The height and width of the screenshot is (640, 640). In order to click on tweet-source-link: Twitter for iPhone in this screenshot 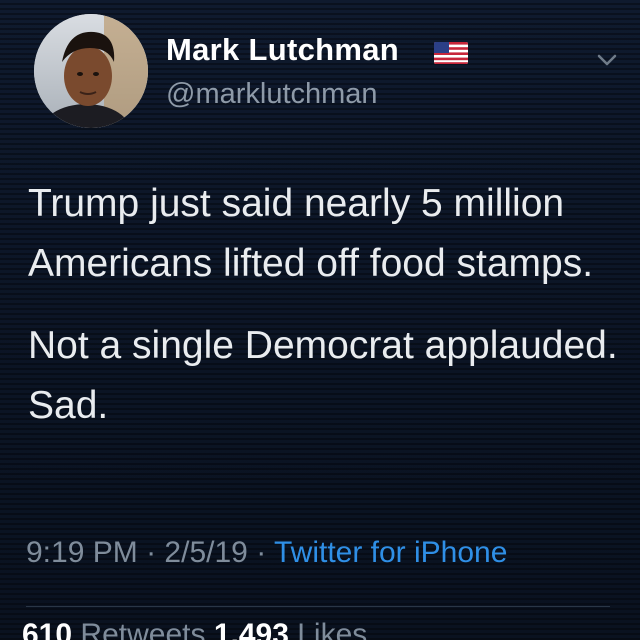, I will do `click(390, 552)`.